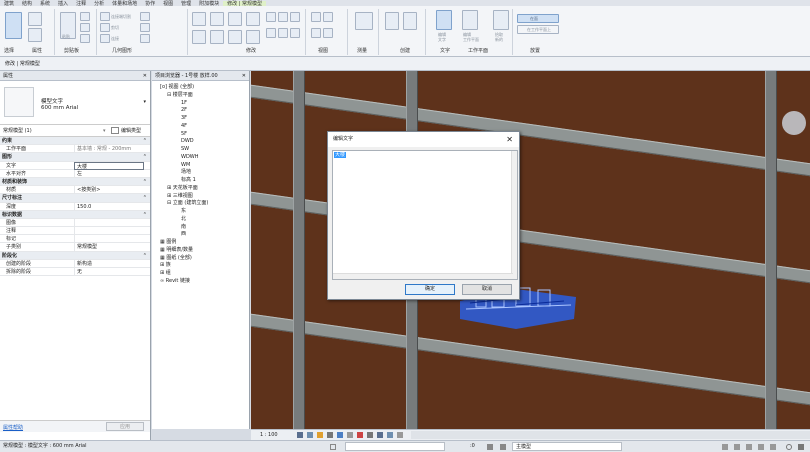  Describe the element at coordinates (283, 33) in the screenshot. I see `scale-icon` at that location.